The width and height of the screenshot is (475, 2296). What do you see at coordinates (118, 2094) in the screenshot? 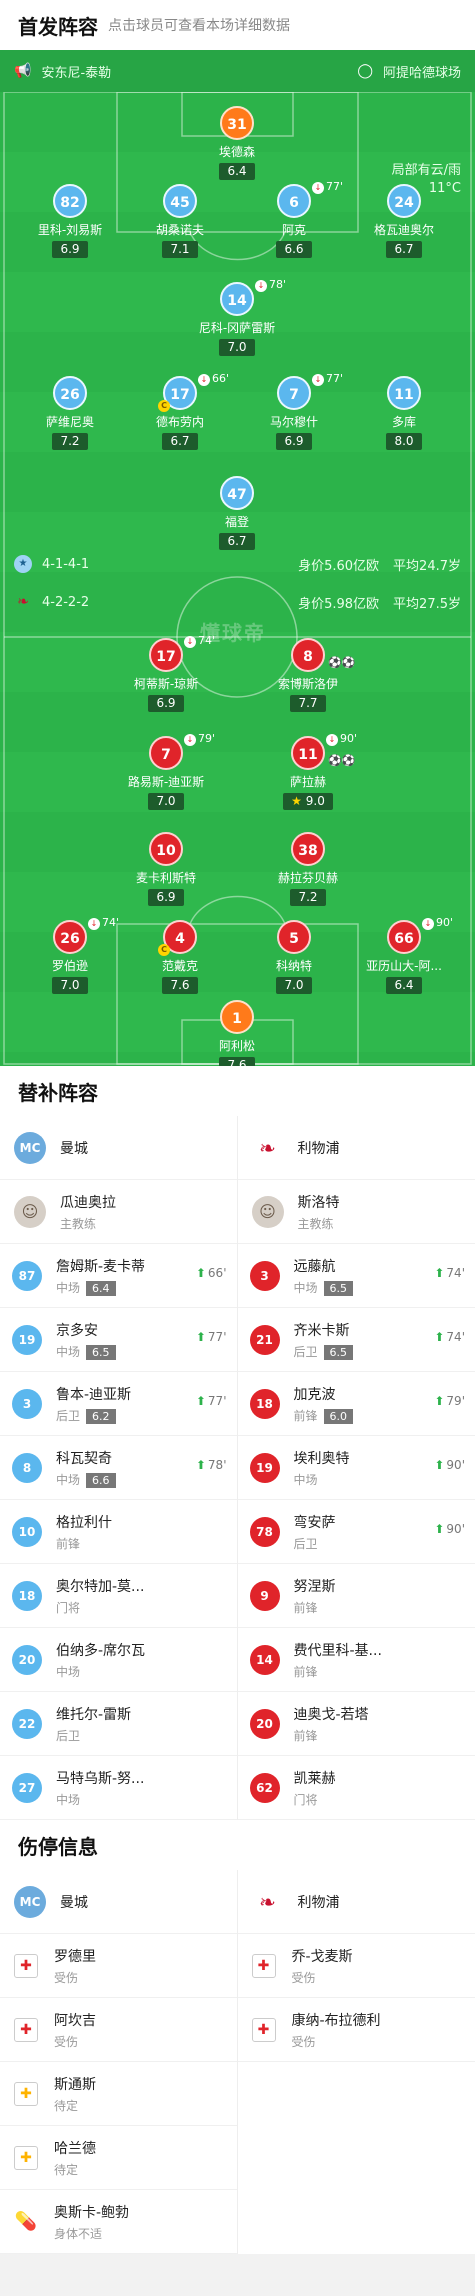
I see `injury-row: ✚ 斯通斯 待定` at bounding box center [118, 2094].